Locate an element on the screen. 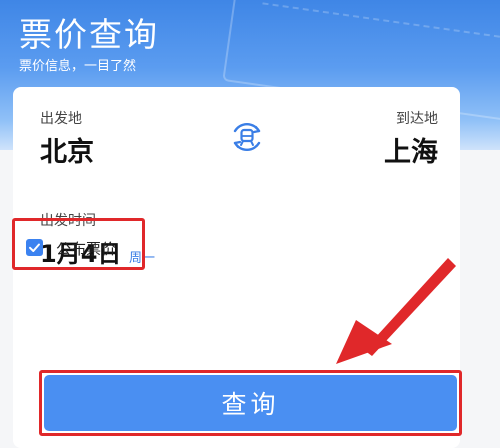 The image size is (500, 448). published-fare-label: 公布票价 is located at coordinates (86, 248).